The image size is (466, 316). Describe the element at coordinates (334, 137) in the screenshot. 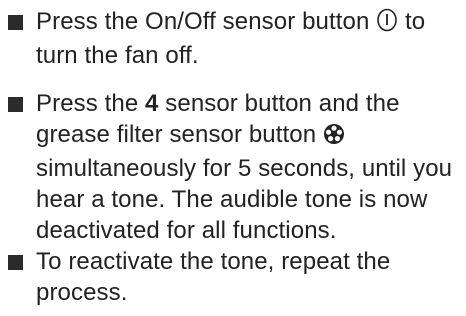

I see `grease-filter-icon` at that location.